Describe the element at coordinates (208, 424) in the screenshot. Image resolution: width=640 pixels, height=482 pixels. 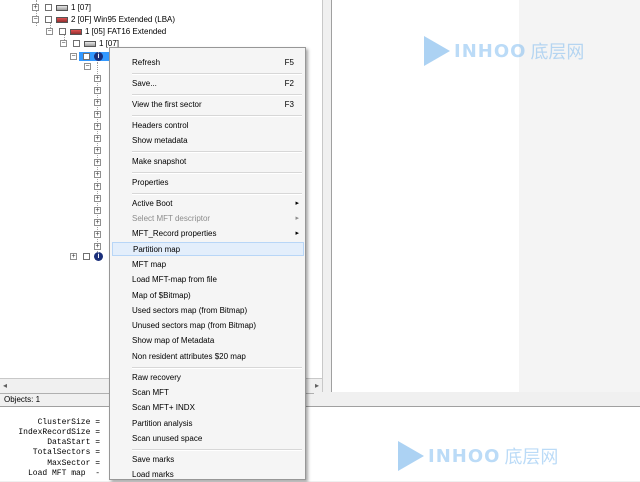
I see `menu-item-partition-analysis: Partition analysis` at that location.